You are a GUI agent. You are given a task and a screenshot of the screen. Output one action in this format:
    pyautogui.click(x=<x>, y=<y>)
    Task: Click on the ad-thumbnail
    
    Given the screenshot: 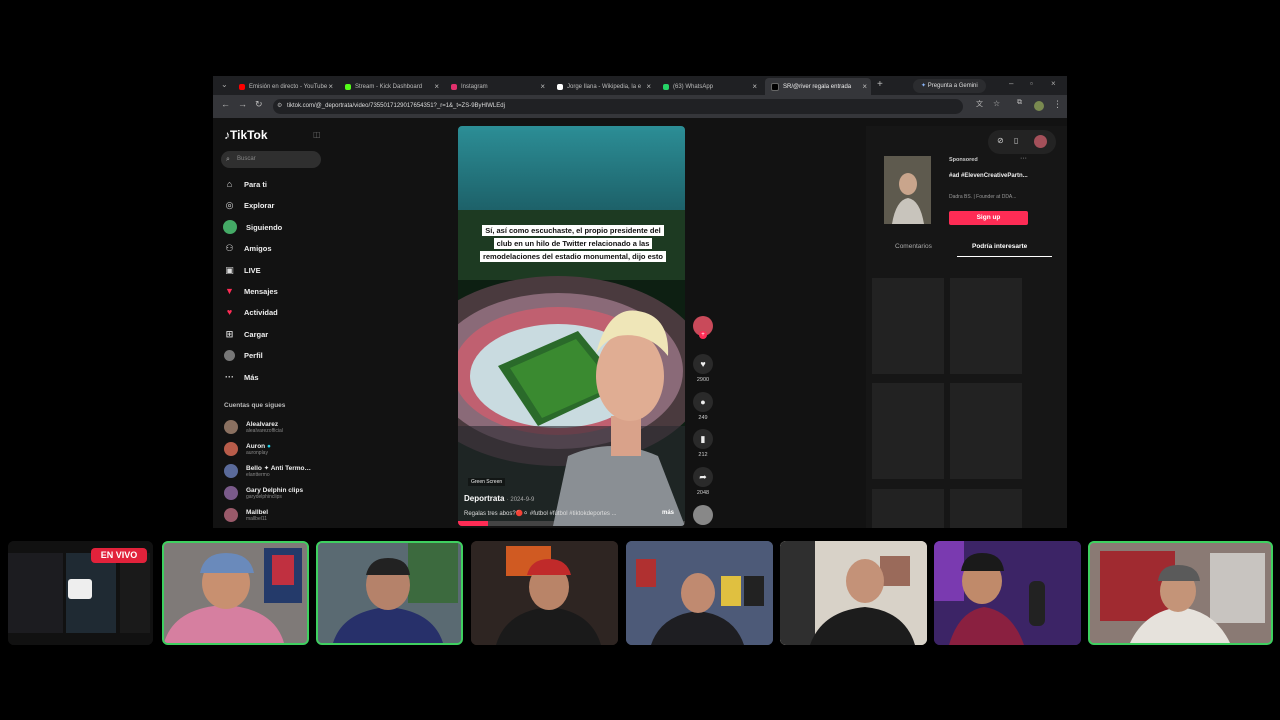 What is the action you would take?
    pyautogui.click(x=907, y=190)
    